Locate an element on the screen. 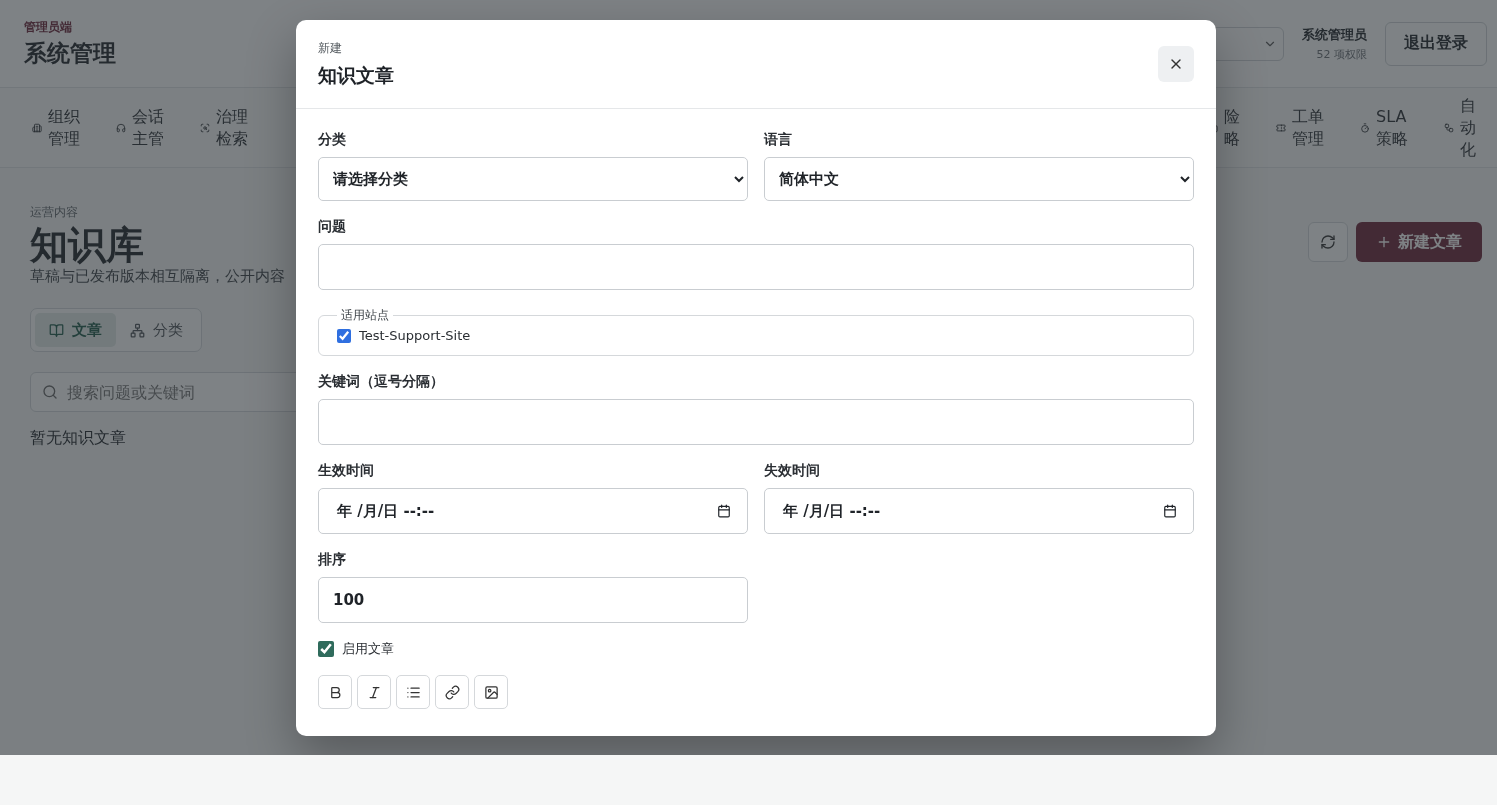 The height and width of the screenshot is (805, 1497). field-label: 问题 is located at coordinates (332, 227).